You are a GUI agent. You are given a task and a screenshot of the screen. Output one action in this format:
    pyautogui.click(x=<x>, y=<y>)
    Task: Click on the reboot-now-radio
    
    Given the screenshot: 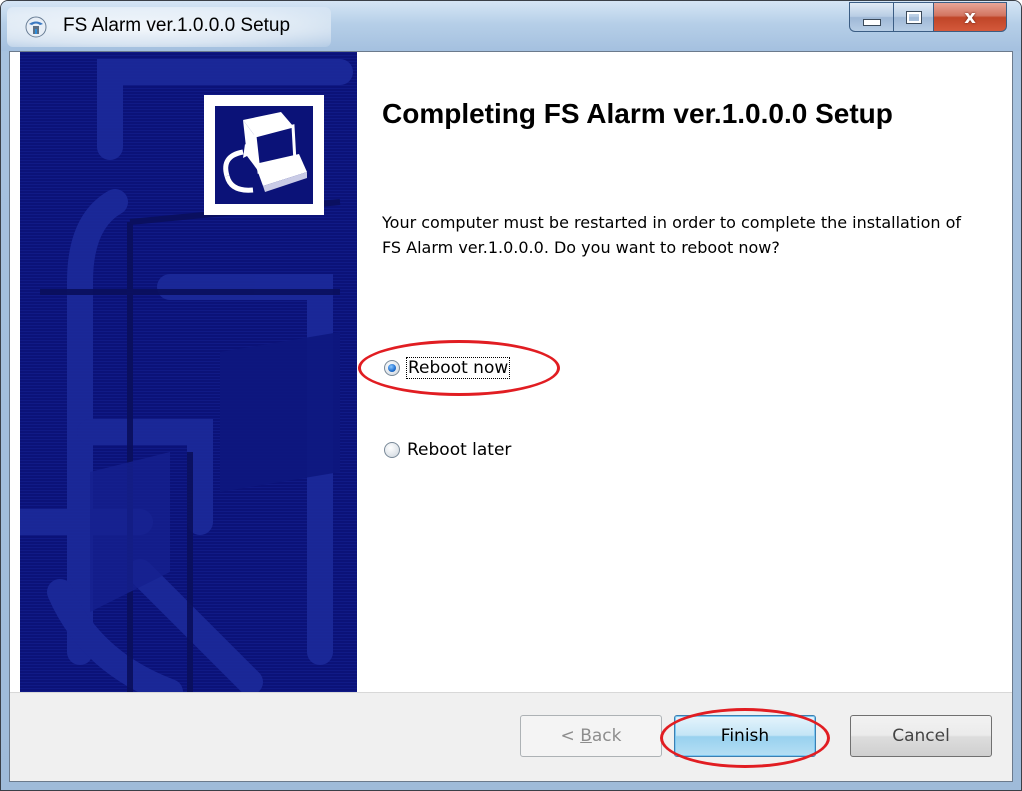 What is the action you would take?
    pyautogui.click(x=392, y=368)
    